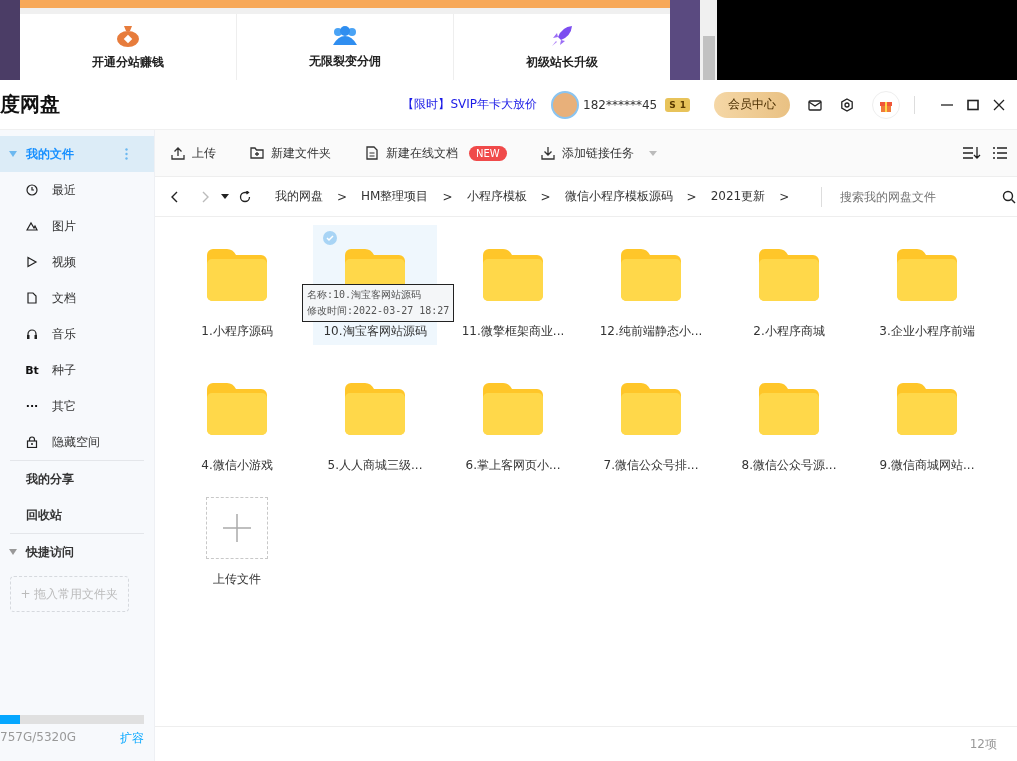  I want to click on item-count: 12项, so click(983, 744).